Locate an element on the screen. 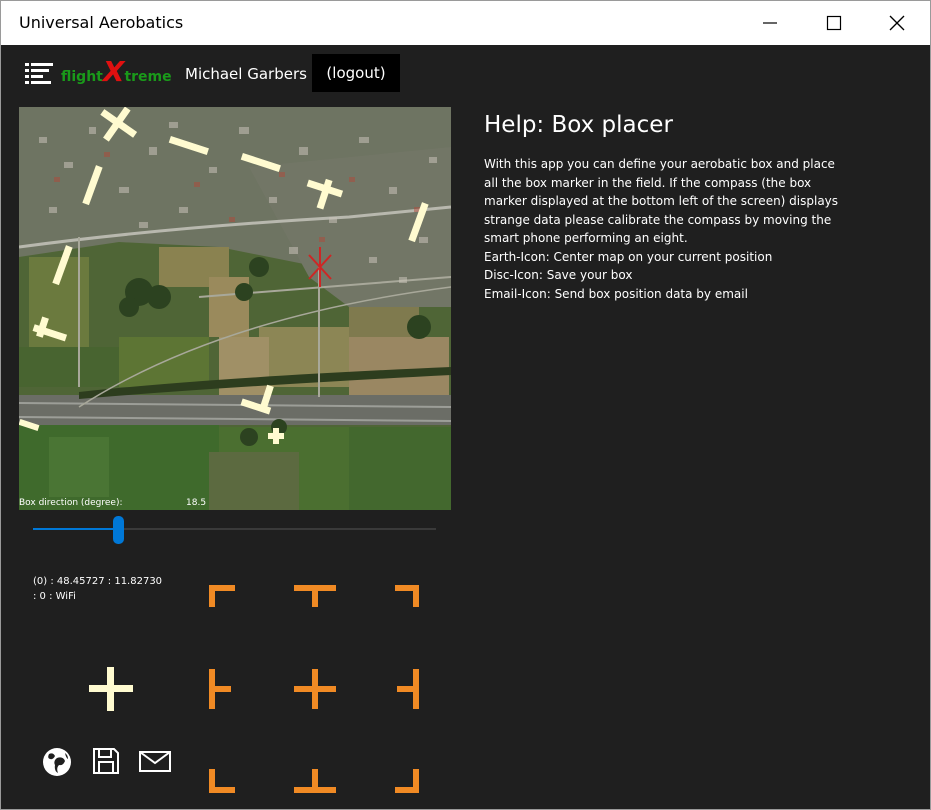 The image size is (931, 810). gps-coordinates: (0) : 48.45727 : 11.82730 is located at coordinates (98, 581).